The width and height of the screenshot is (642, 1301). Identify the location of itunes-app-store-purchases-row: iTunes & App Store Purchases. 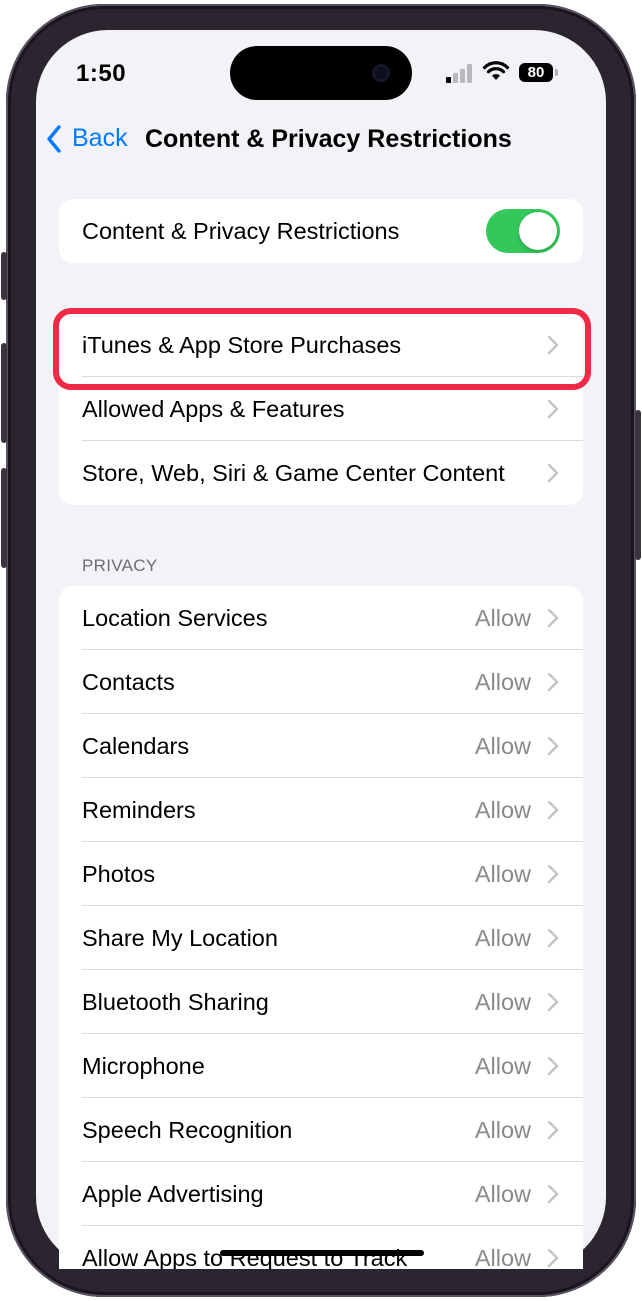
(321, 345).